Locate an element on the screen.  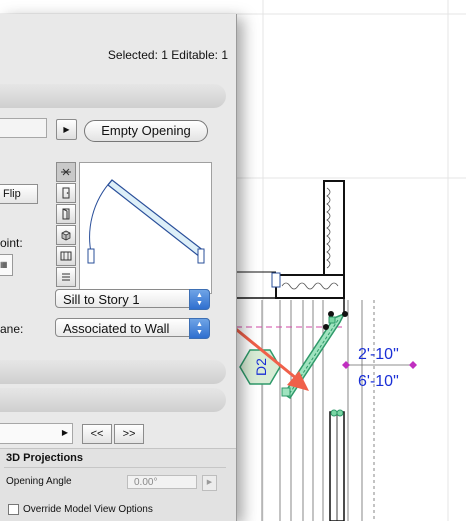
sill-anchor-select: Sill to Story 1 ▲ ▼ is located at coordinates (132, 299).